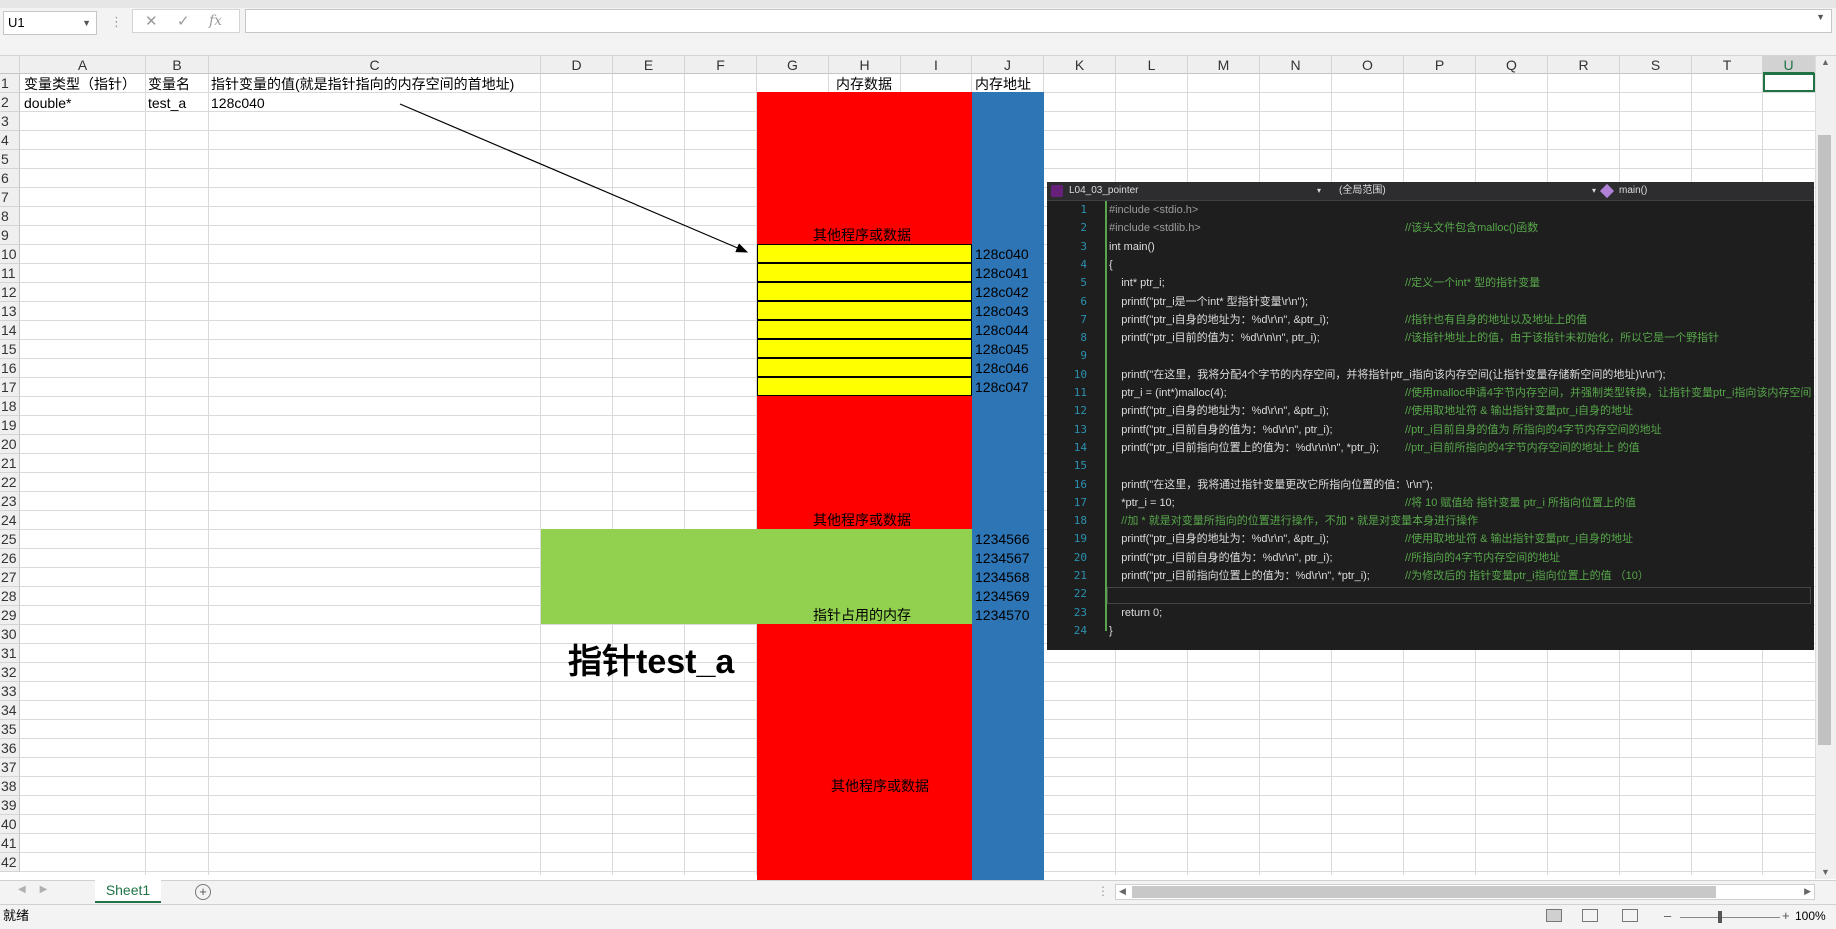  Describe the element at coordinates (1224, 65) in the screenshot. I see `column-header-M: M` at that location.